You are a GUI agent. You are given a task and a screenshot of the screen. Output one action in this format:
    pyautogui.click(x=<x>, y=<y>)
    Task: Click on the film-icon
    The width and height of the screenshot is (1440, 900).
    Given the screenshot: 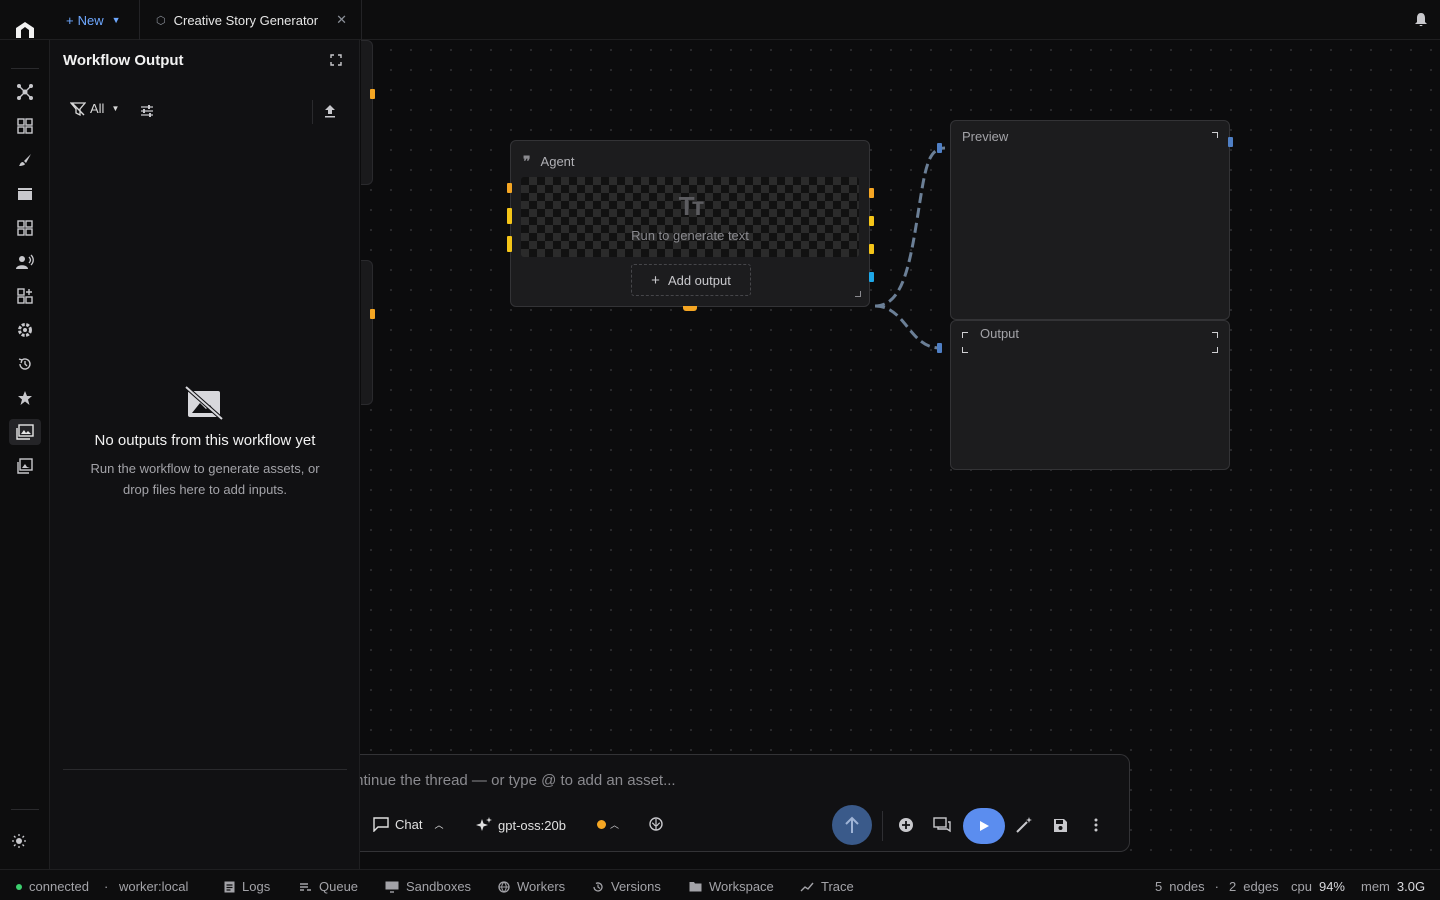 What is the action you would take?
    pyautogui.click(x=25, y=194)
    